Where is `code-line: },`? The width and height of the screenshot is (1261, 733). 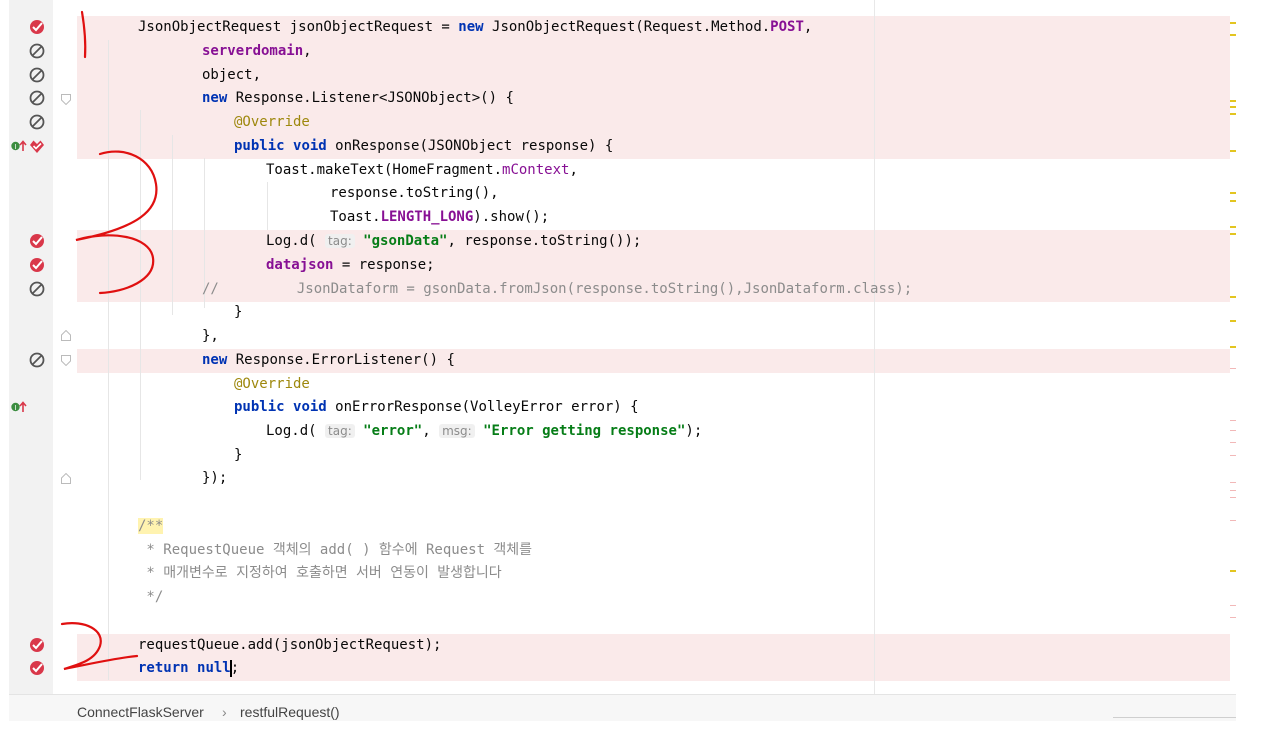
code-line: }, is located at coordinates (622, 337).